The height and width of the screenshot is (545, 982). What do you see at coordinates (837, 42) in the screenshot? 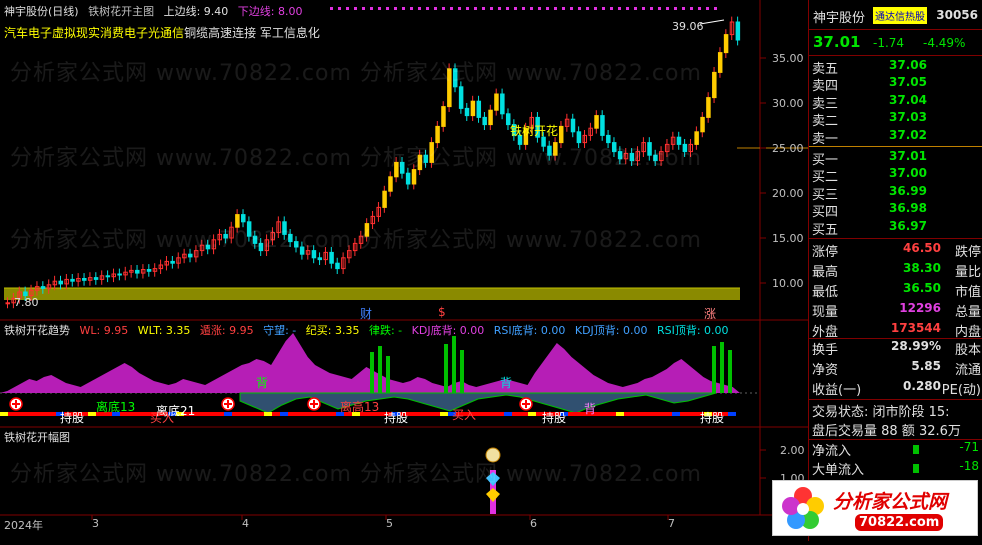
I see `last-price: 37.01` at bounding box center [837, 42].